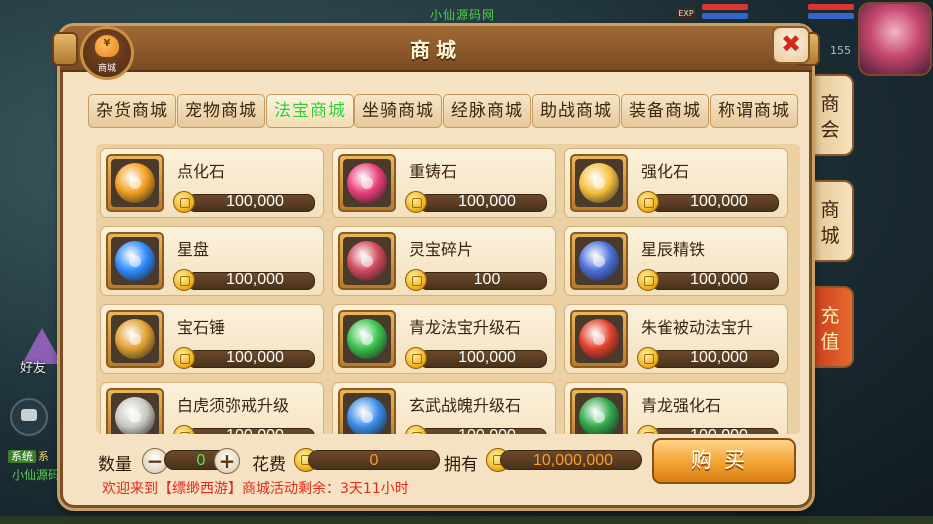 The width and height of the screenshot is (933, 524). Describe the element at coordinates (830, 342) in the screenshot. I see `side-tab-label-2: 值` at that location.